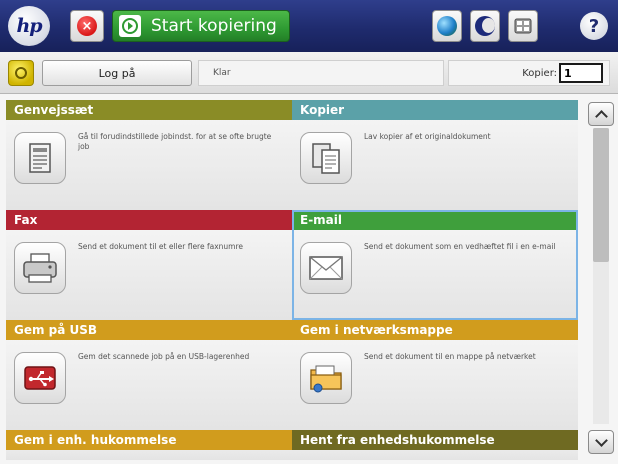 The height and width of the screenshot is (464, 618). What do you see at coordinates (326, 158) in the screenshot?
I see `copy-documents-icon` at bounding box center [326, 158].